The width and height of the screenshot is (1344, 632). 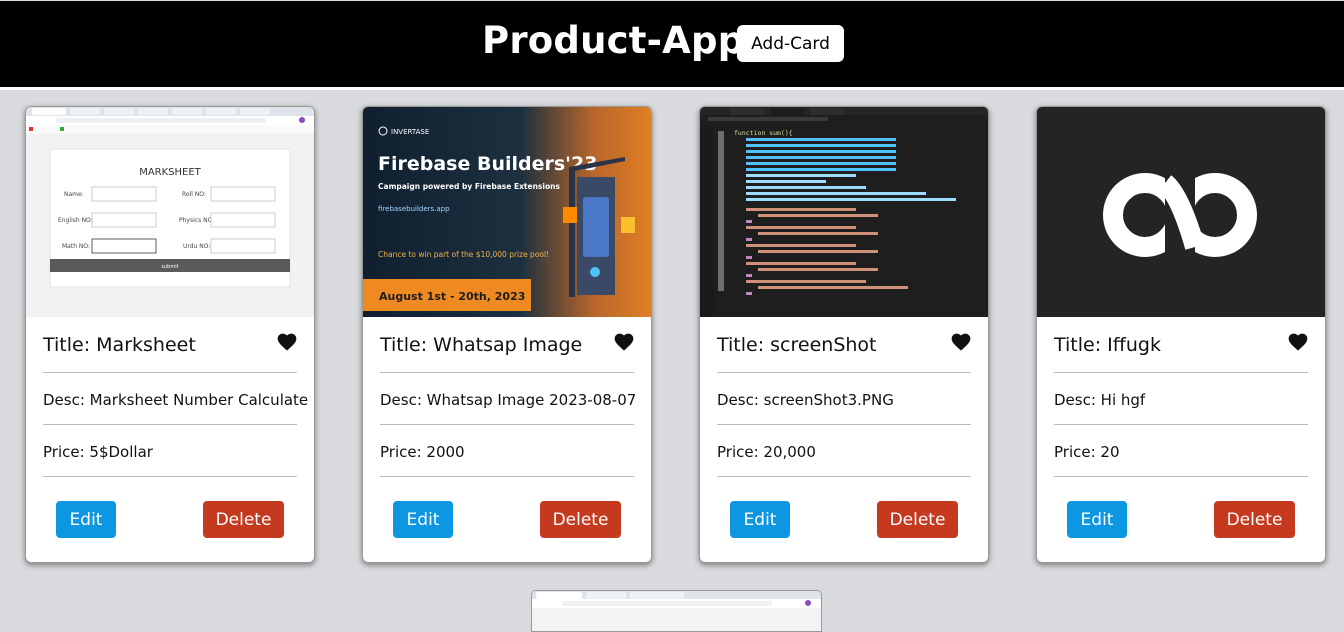 I want to click on field-label: Math NO:, so click(x=76, y=246).